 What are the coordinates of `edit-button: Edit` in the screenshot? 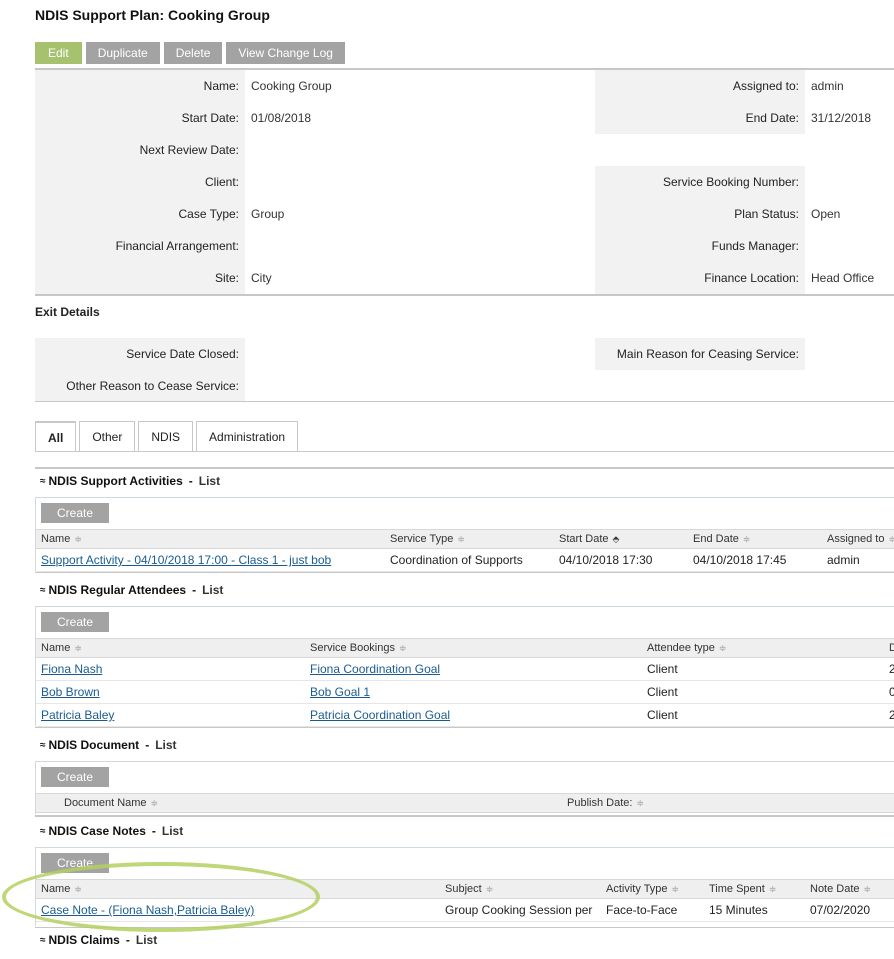 It's located at (58, 53).